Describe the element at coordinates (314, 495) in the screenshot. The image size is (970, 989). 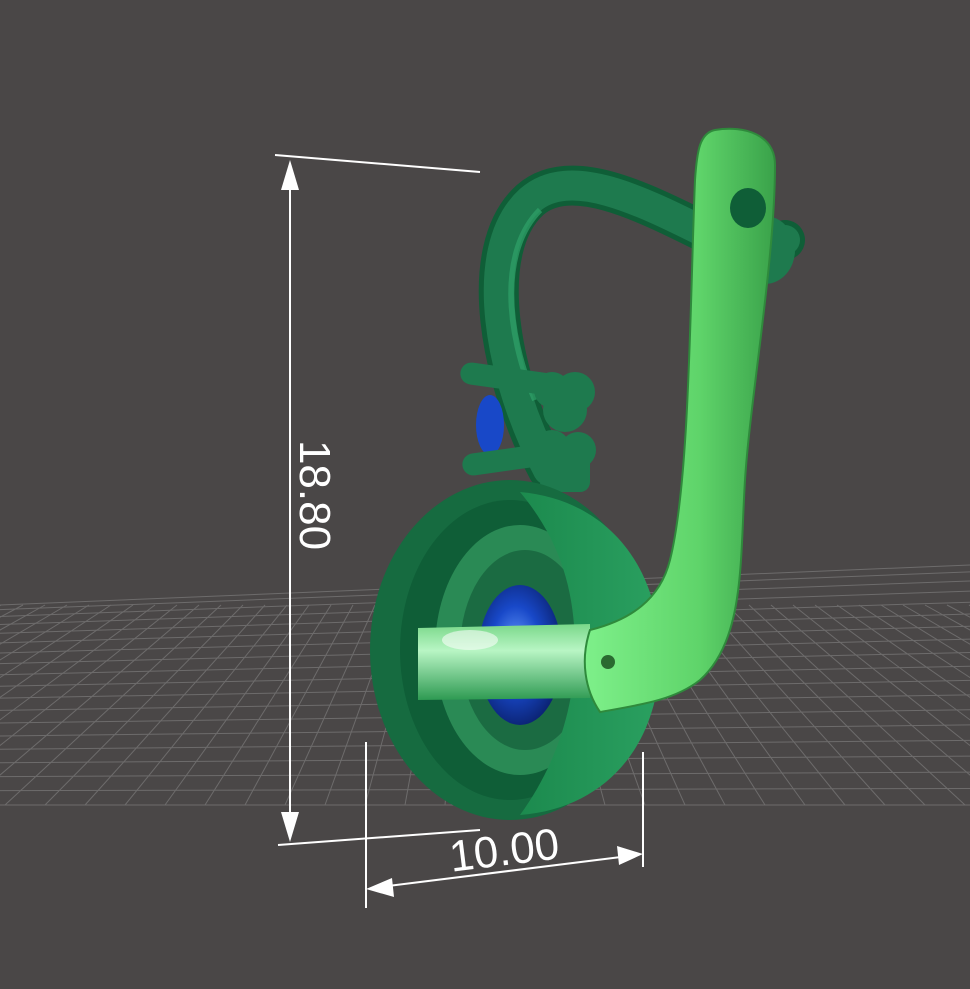
I see `height-dimension-label: 18.80` at that location.